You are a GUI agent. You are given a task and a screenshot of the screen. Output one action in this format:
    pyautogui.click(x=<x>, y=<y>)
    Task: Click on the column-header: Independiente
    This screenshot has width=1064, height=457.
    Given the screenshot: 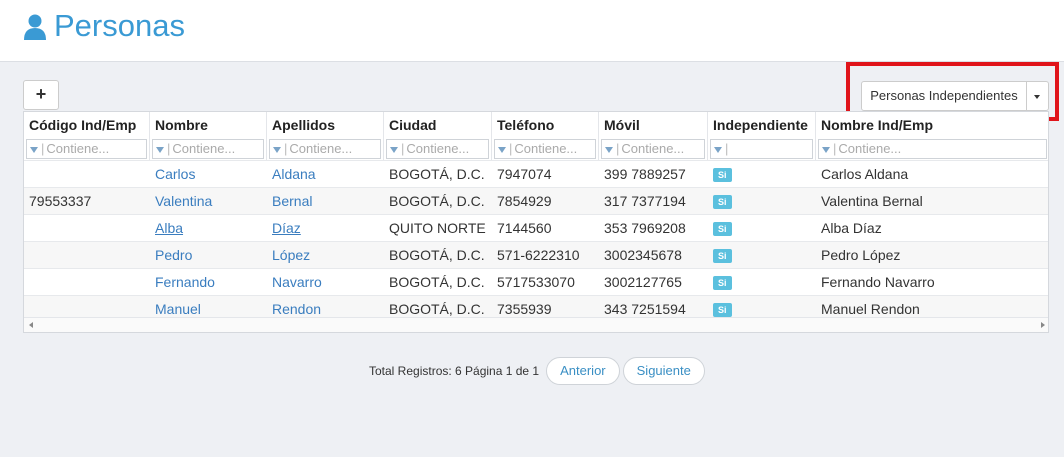 What is the action you would take?
    pyautogui.click(x=762, y=125)
    